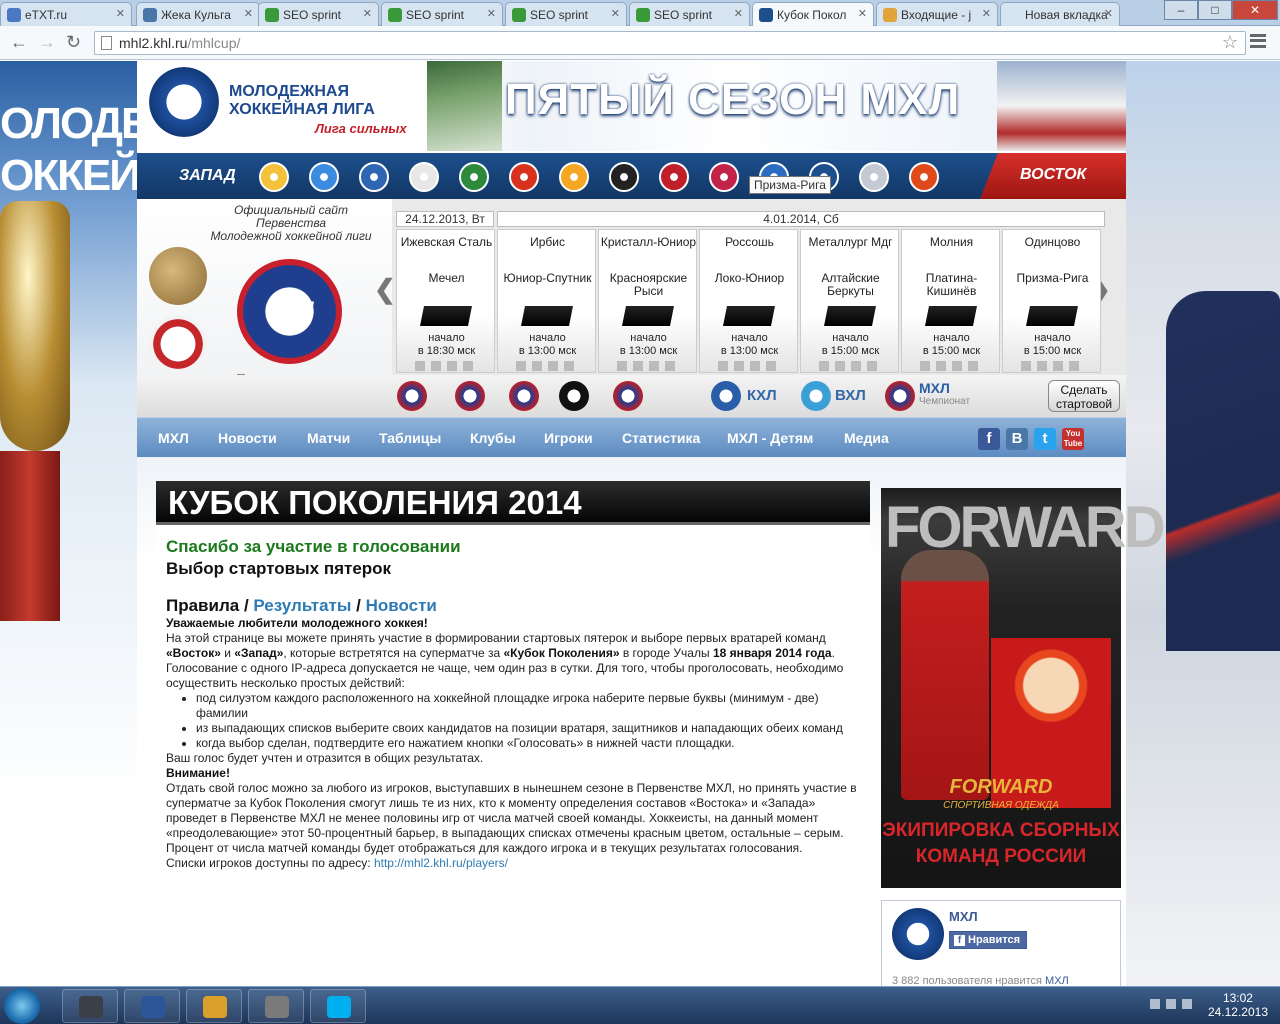  What do you see at coordinates (547, 242) in the screenshot?
I see `home-team: Ирбис` at bounding box center [547, 242].